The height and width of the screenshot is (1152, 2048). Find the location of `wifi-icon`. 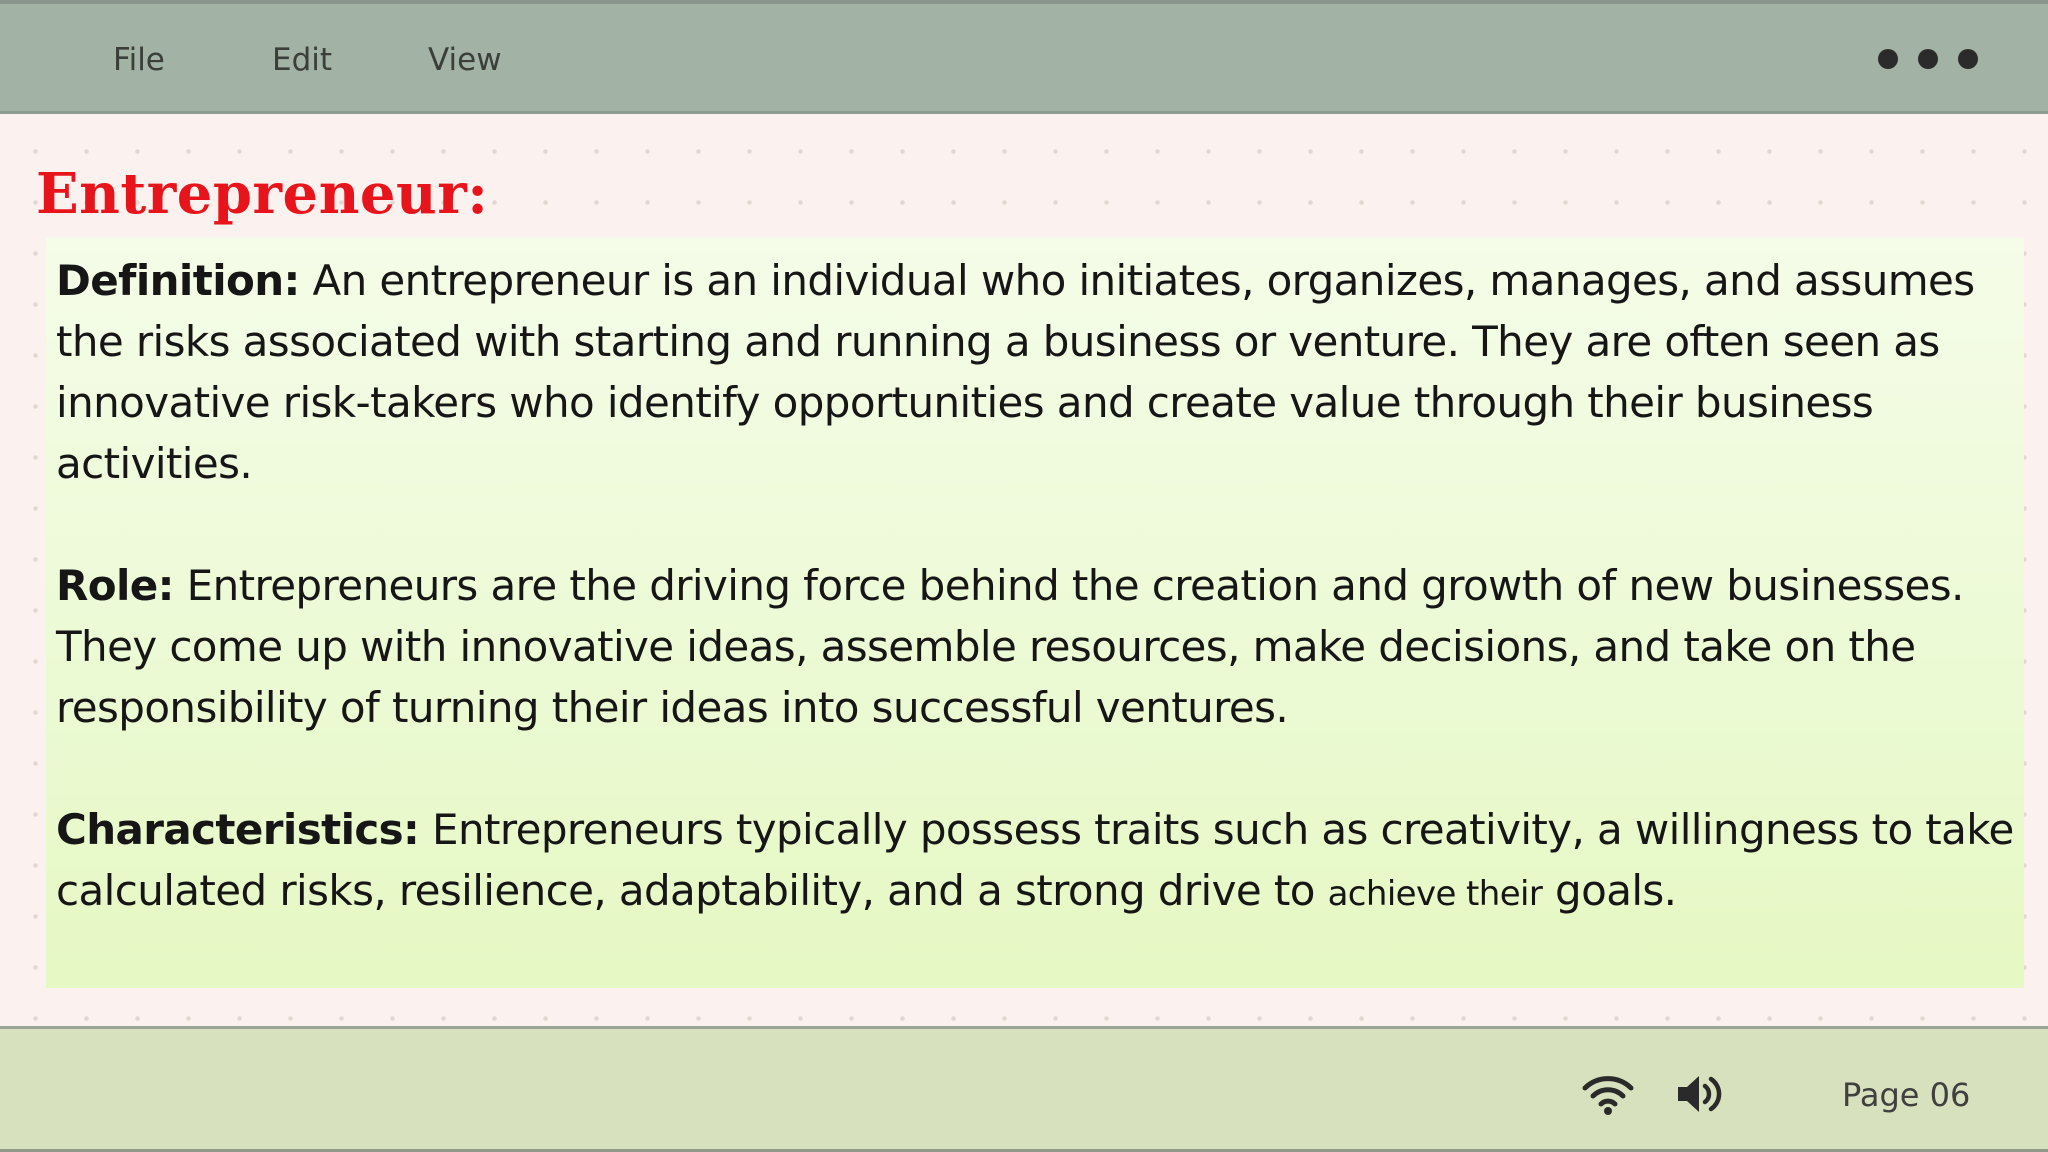

wifi-icon is located at coordinates (1608, 1094).